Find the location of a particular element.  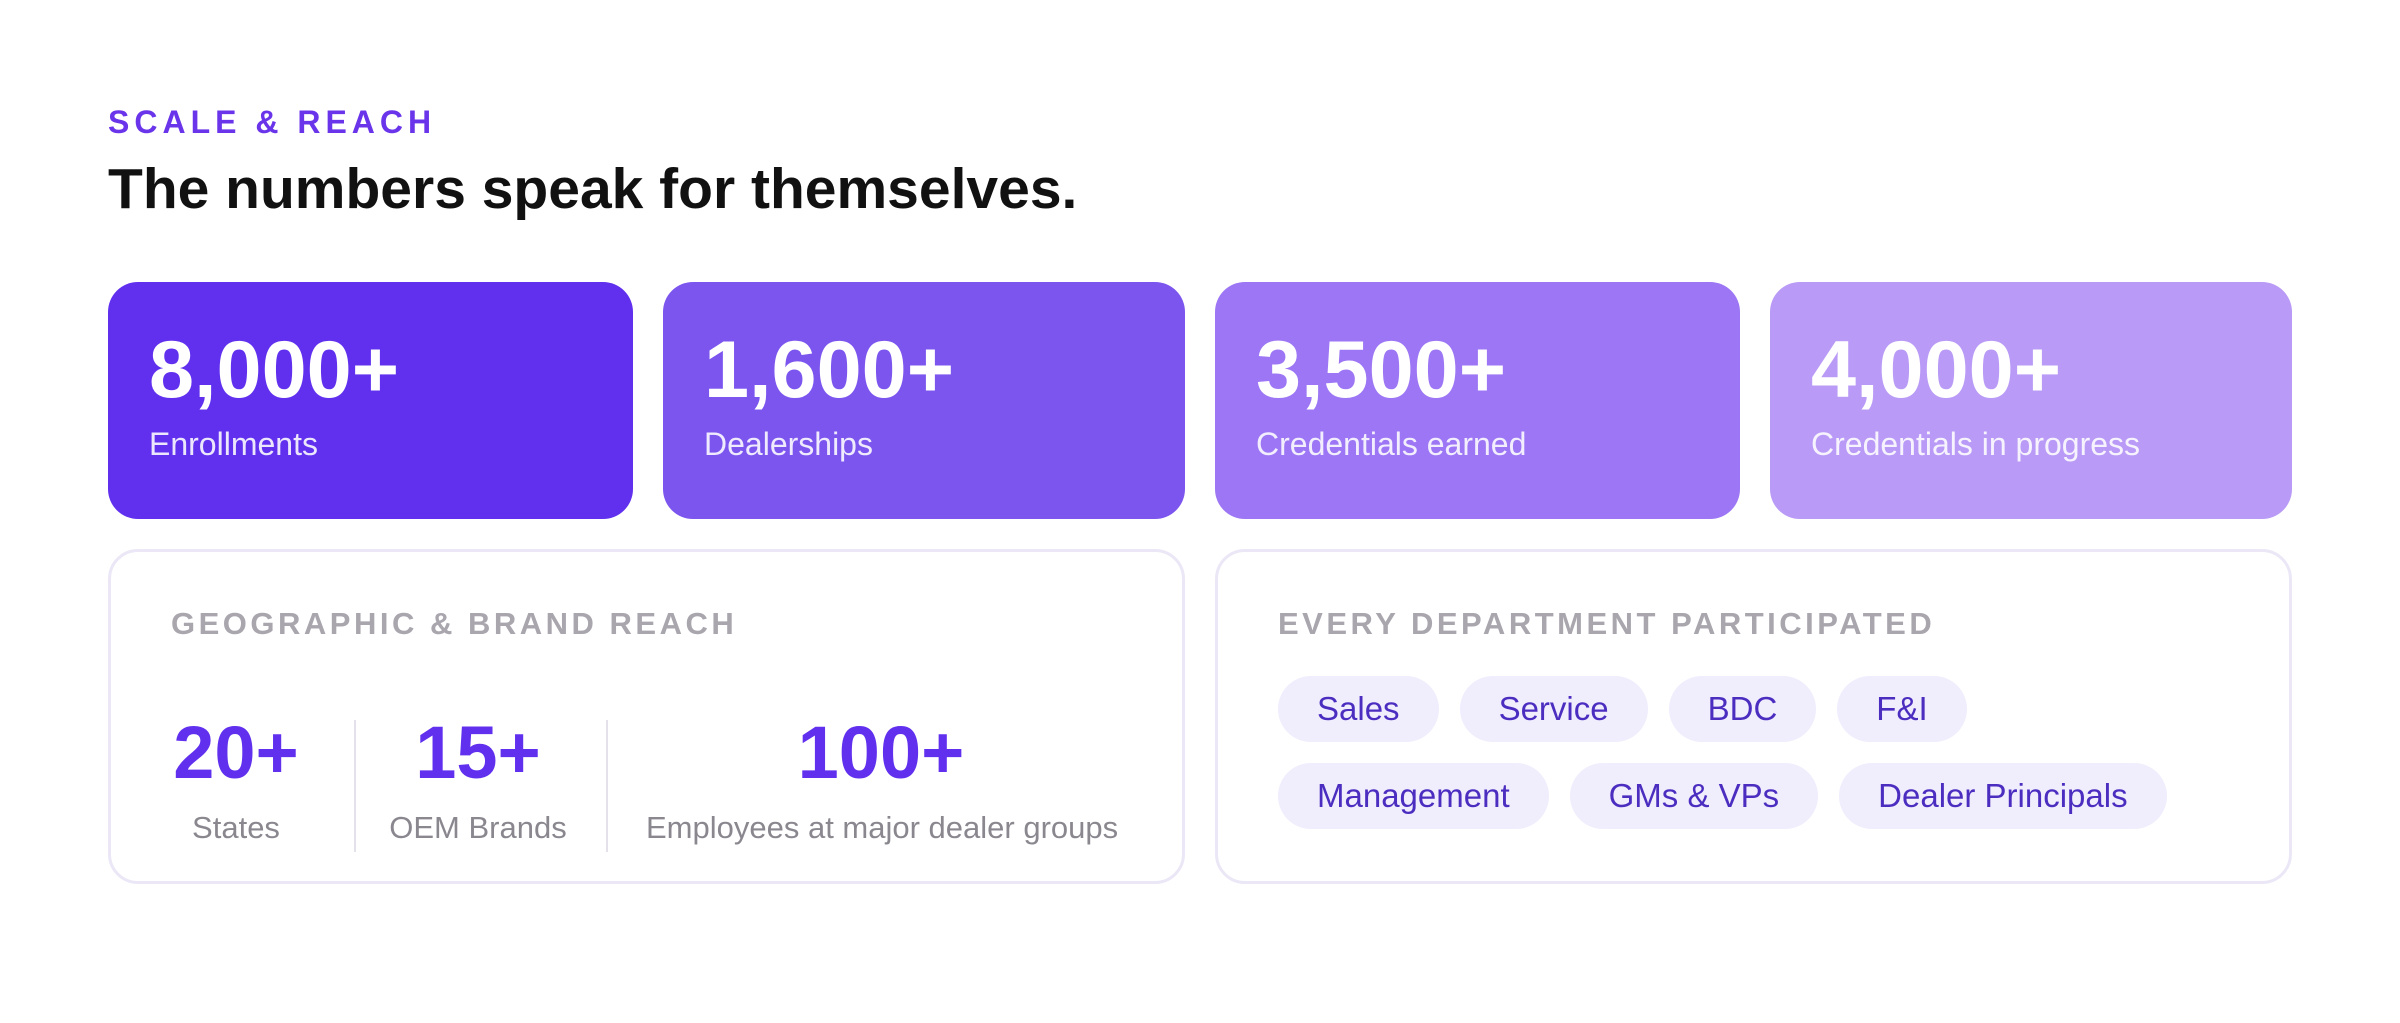

stat-card-credentials-in-progress: 4,000+ Credentials in progress is located at coordinates (2031, 400).